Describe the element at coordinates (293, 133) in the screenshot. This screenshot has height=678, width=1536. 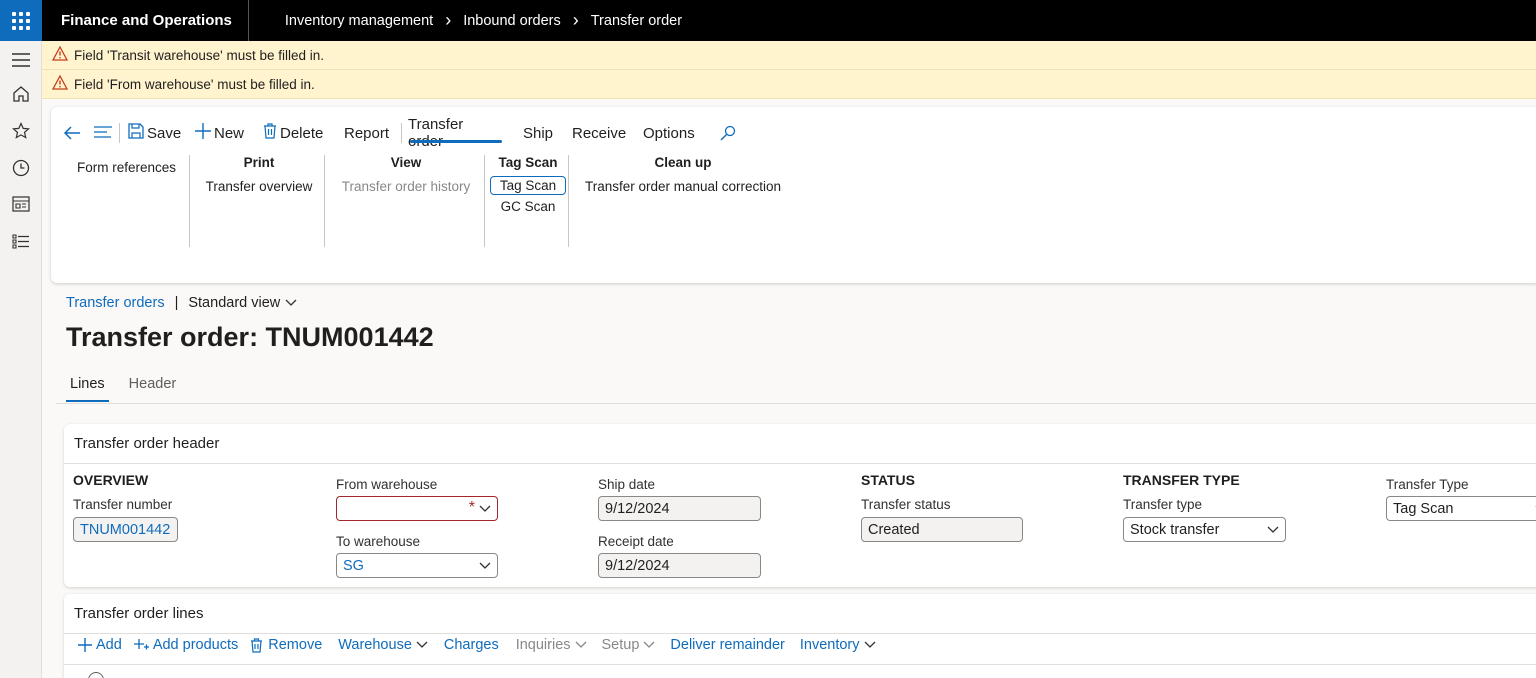
I see `delete-button: Delete` at that location.